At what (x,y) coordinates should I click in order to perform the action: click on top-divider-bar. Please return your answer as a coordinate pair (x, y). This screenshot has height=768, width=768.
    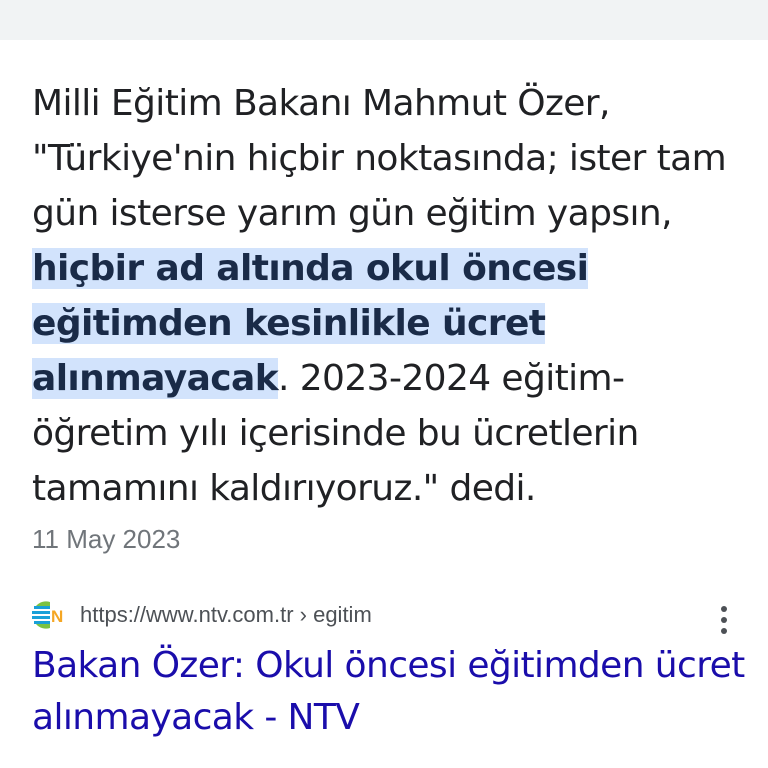
    Looking at the image, I should click on (384, 20).